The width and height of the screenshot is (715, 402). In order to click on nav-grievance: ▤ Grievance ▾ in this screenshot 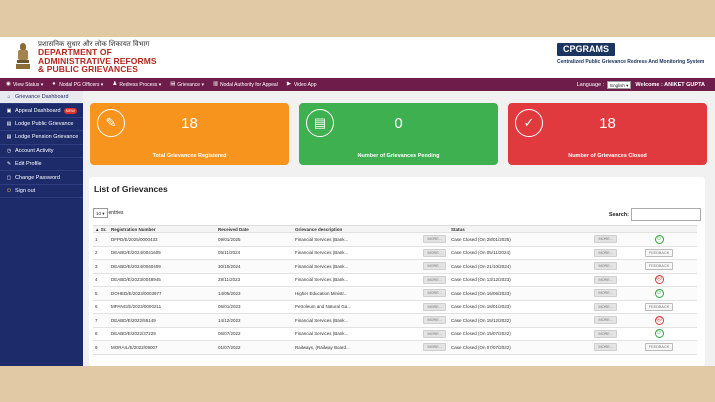, I will do `click(187, 84)`.